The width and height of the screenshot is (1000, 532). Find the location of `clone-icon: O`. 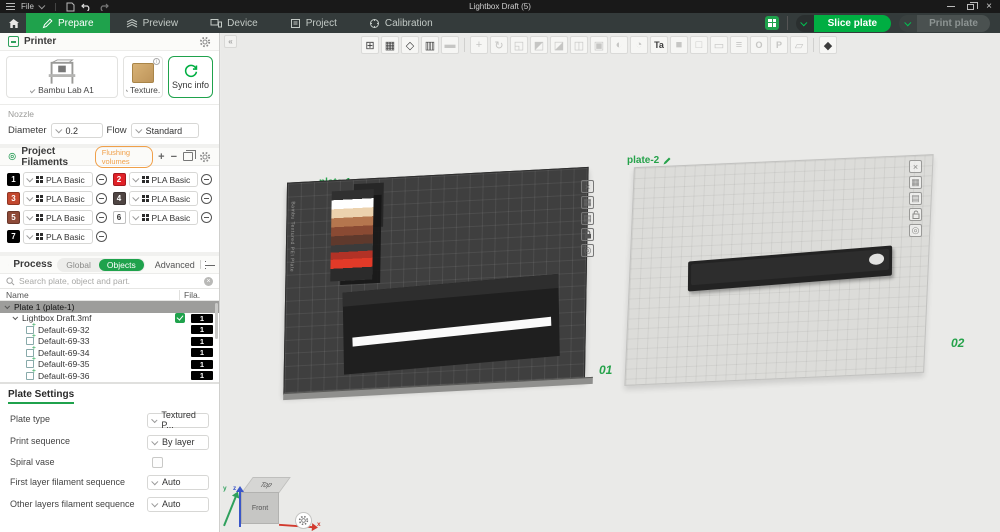

clone-icon: O is located at coordinates (759, 45).